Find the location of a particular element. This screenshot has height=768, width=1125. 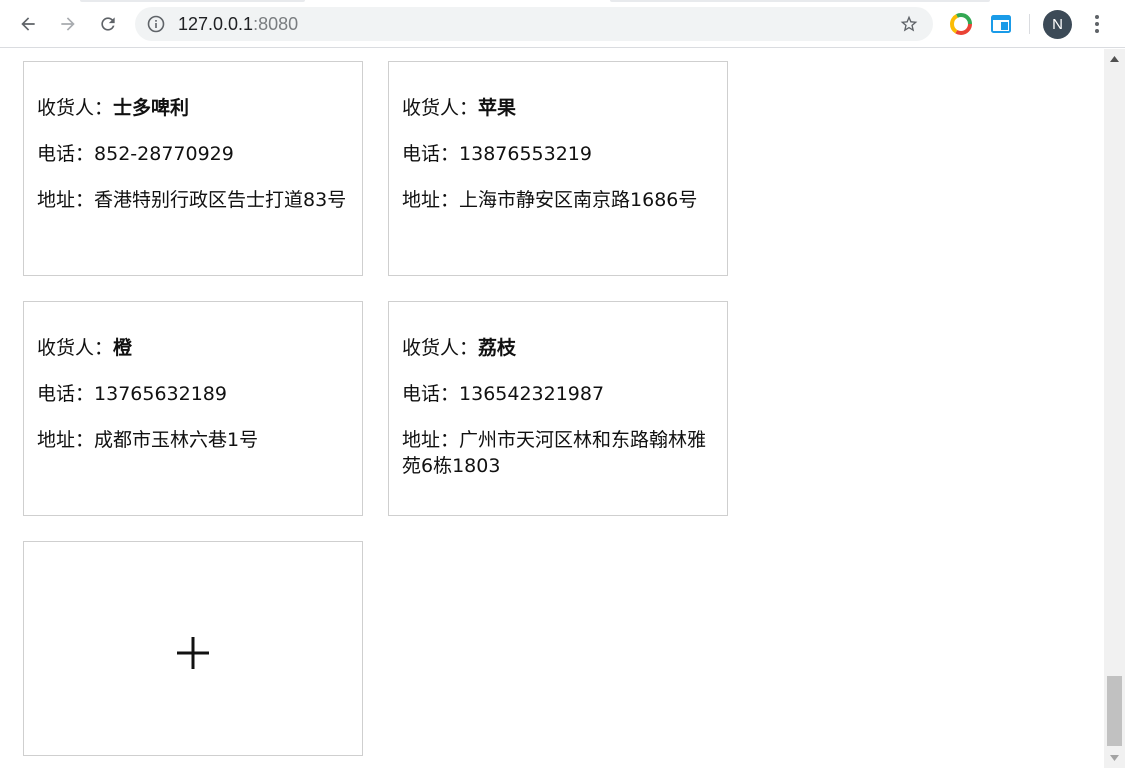

phone-value: 13765632189 is located at coordinates (160, 394).